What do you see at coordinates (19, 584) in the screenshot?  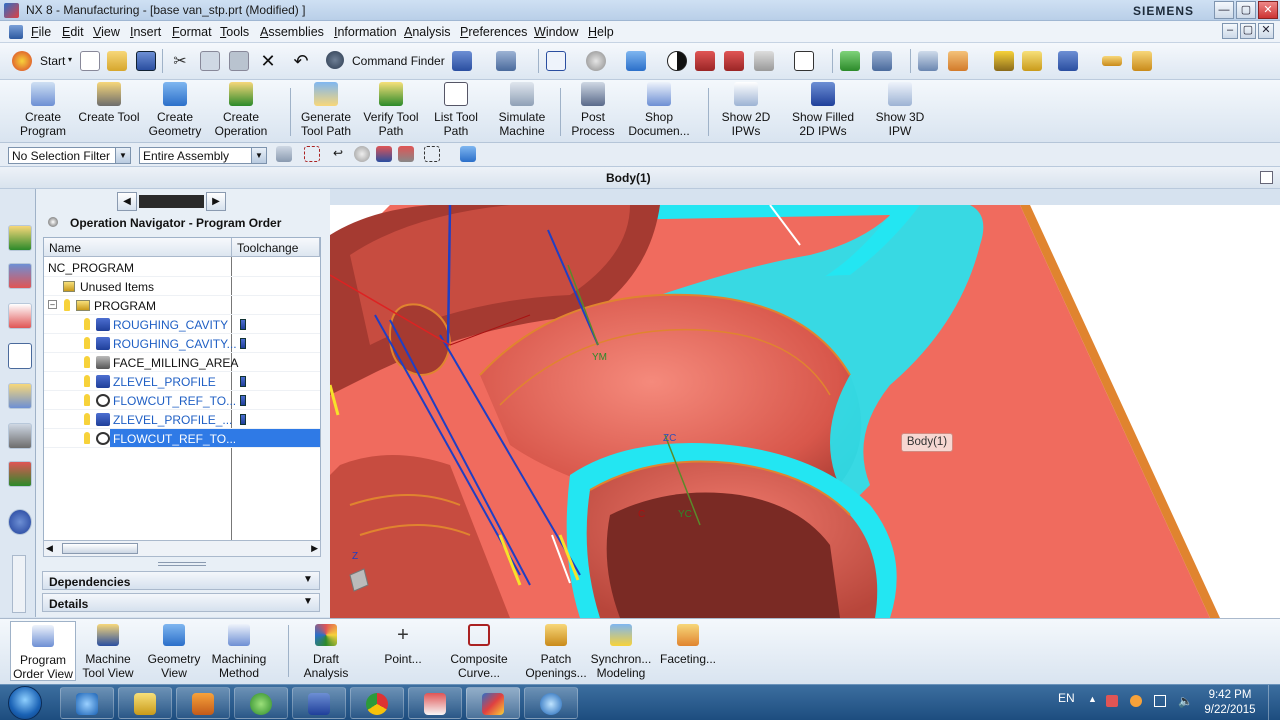 I see `rail-scrollbar` at bounding box center [19, 584].